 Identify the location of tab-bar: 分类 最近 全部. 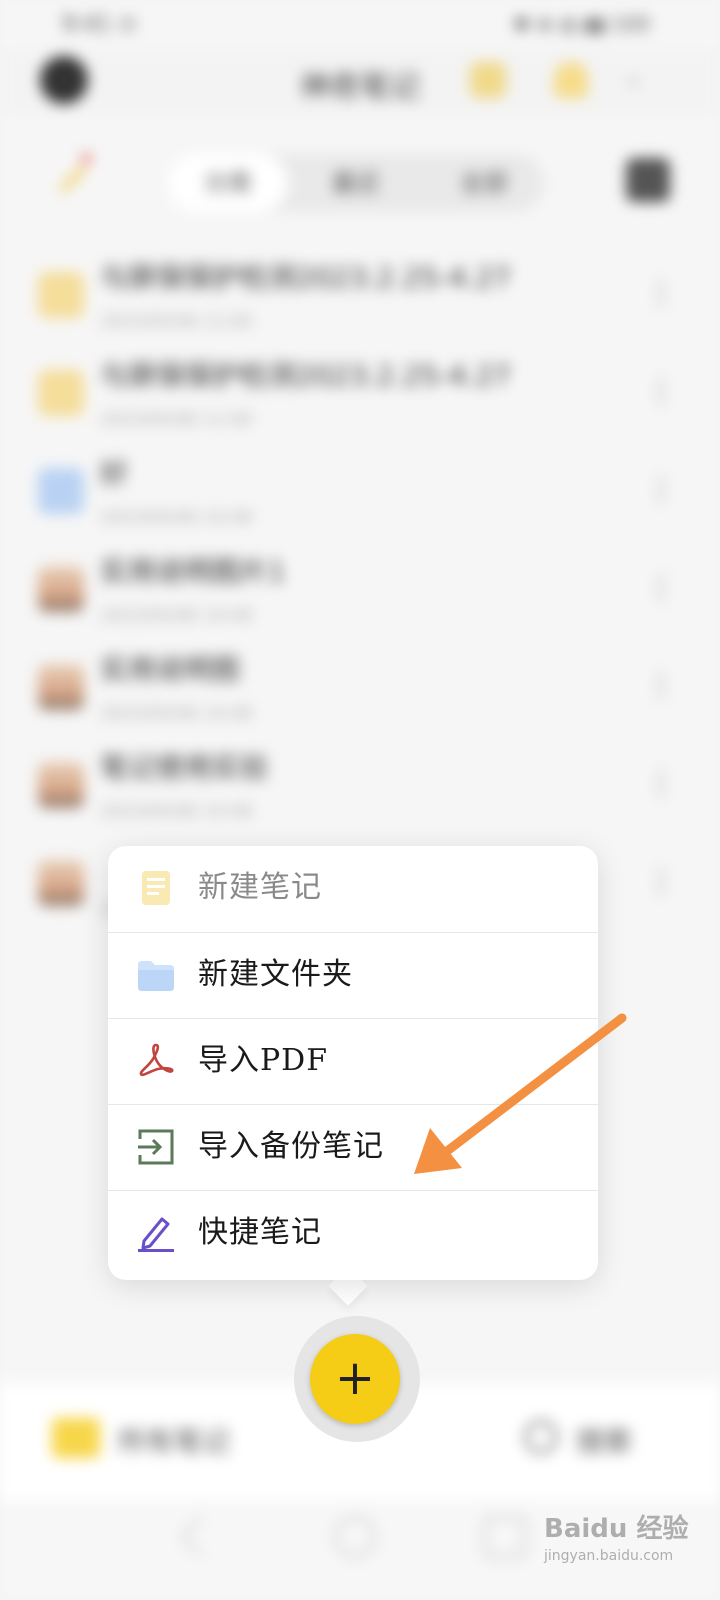
(356, 183).